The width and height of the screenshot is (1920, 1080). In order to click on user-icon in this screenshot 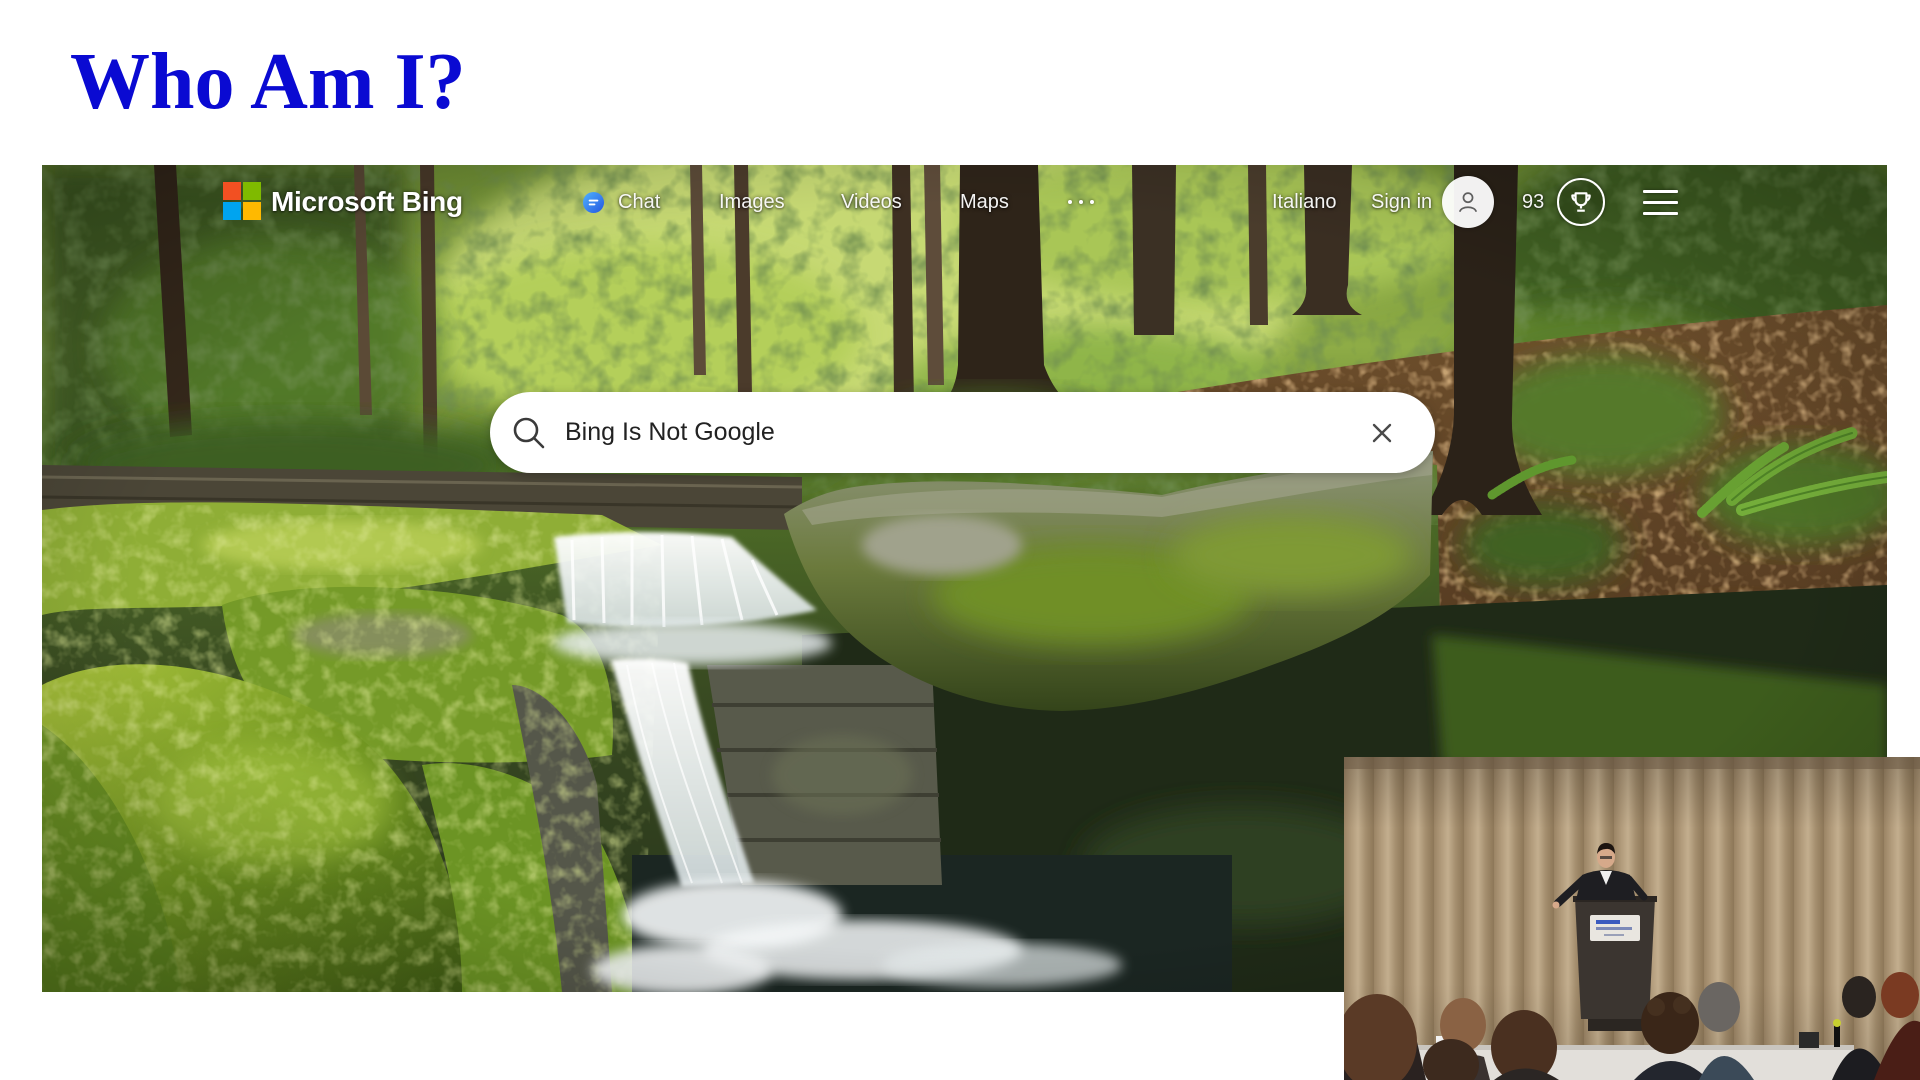, I will do `click(1468, 202)`.